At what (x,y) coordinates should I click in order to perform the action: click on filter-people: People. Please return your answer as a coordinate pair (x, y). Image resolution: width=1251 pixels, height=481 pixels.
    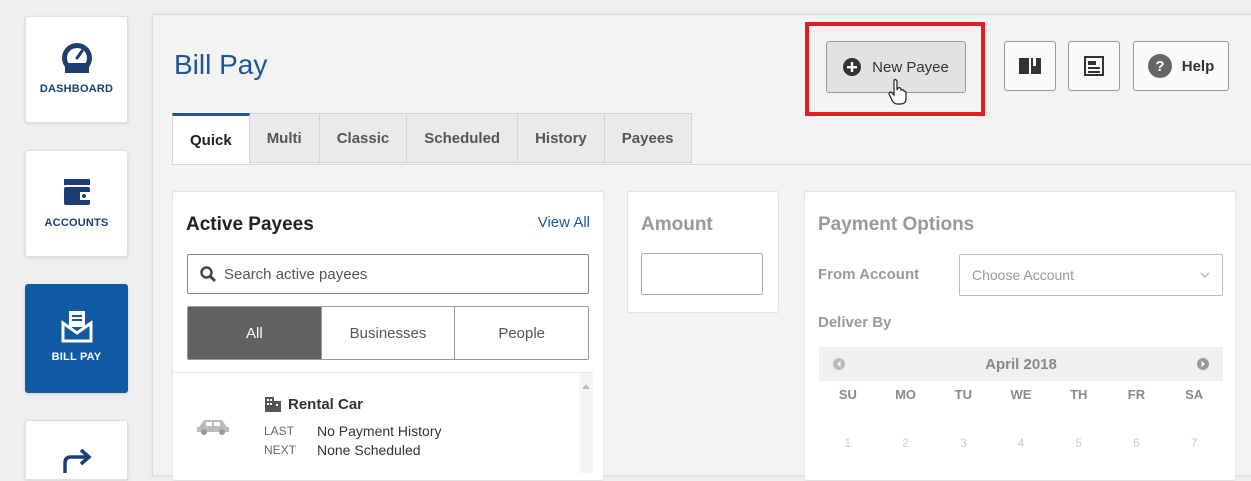
    Looking at the image, I should click on (521, 333).